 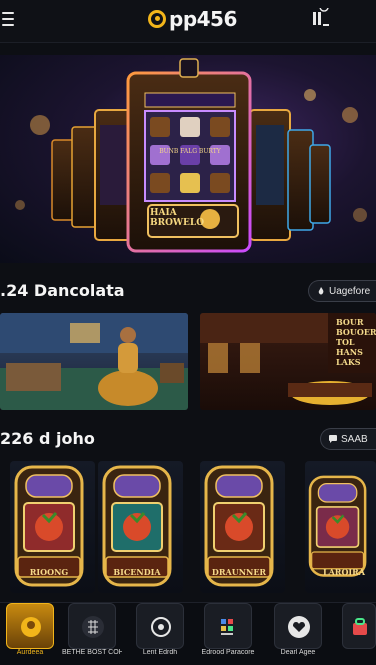 What do you see at coordinates (242, 527) in the screenshot?
I see `slot-game-card: DRAUNNER` at bounding box center [242, 527].